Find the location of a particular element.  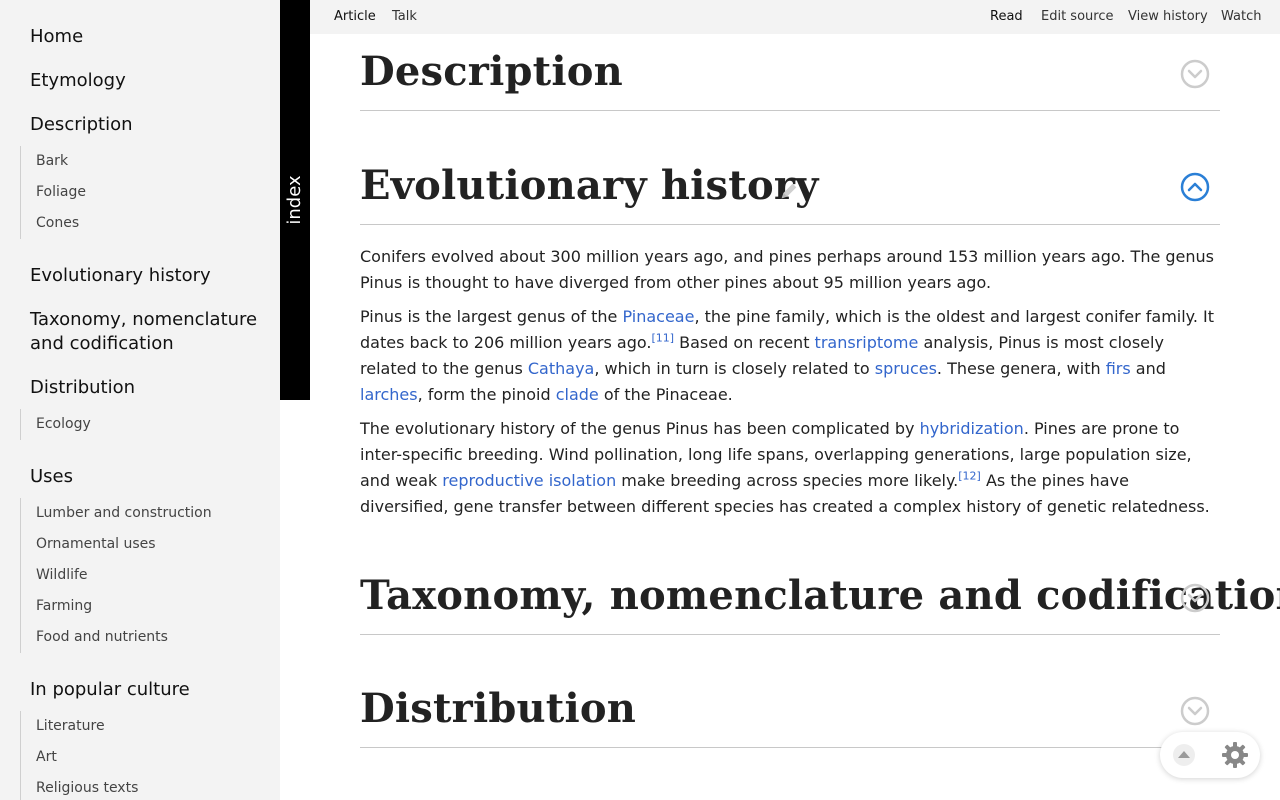

toc-subitem-food: Food and nutrients is located at coordinates (146, 637).